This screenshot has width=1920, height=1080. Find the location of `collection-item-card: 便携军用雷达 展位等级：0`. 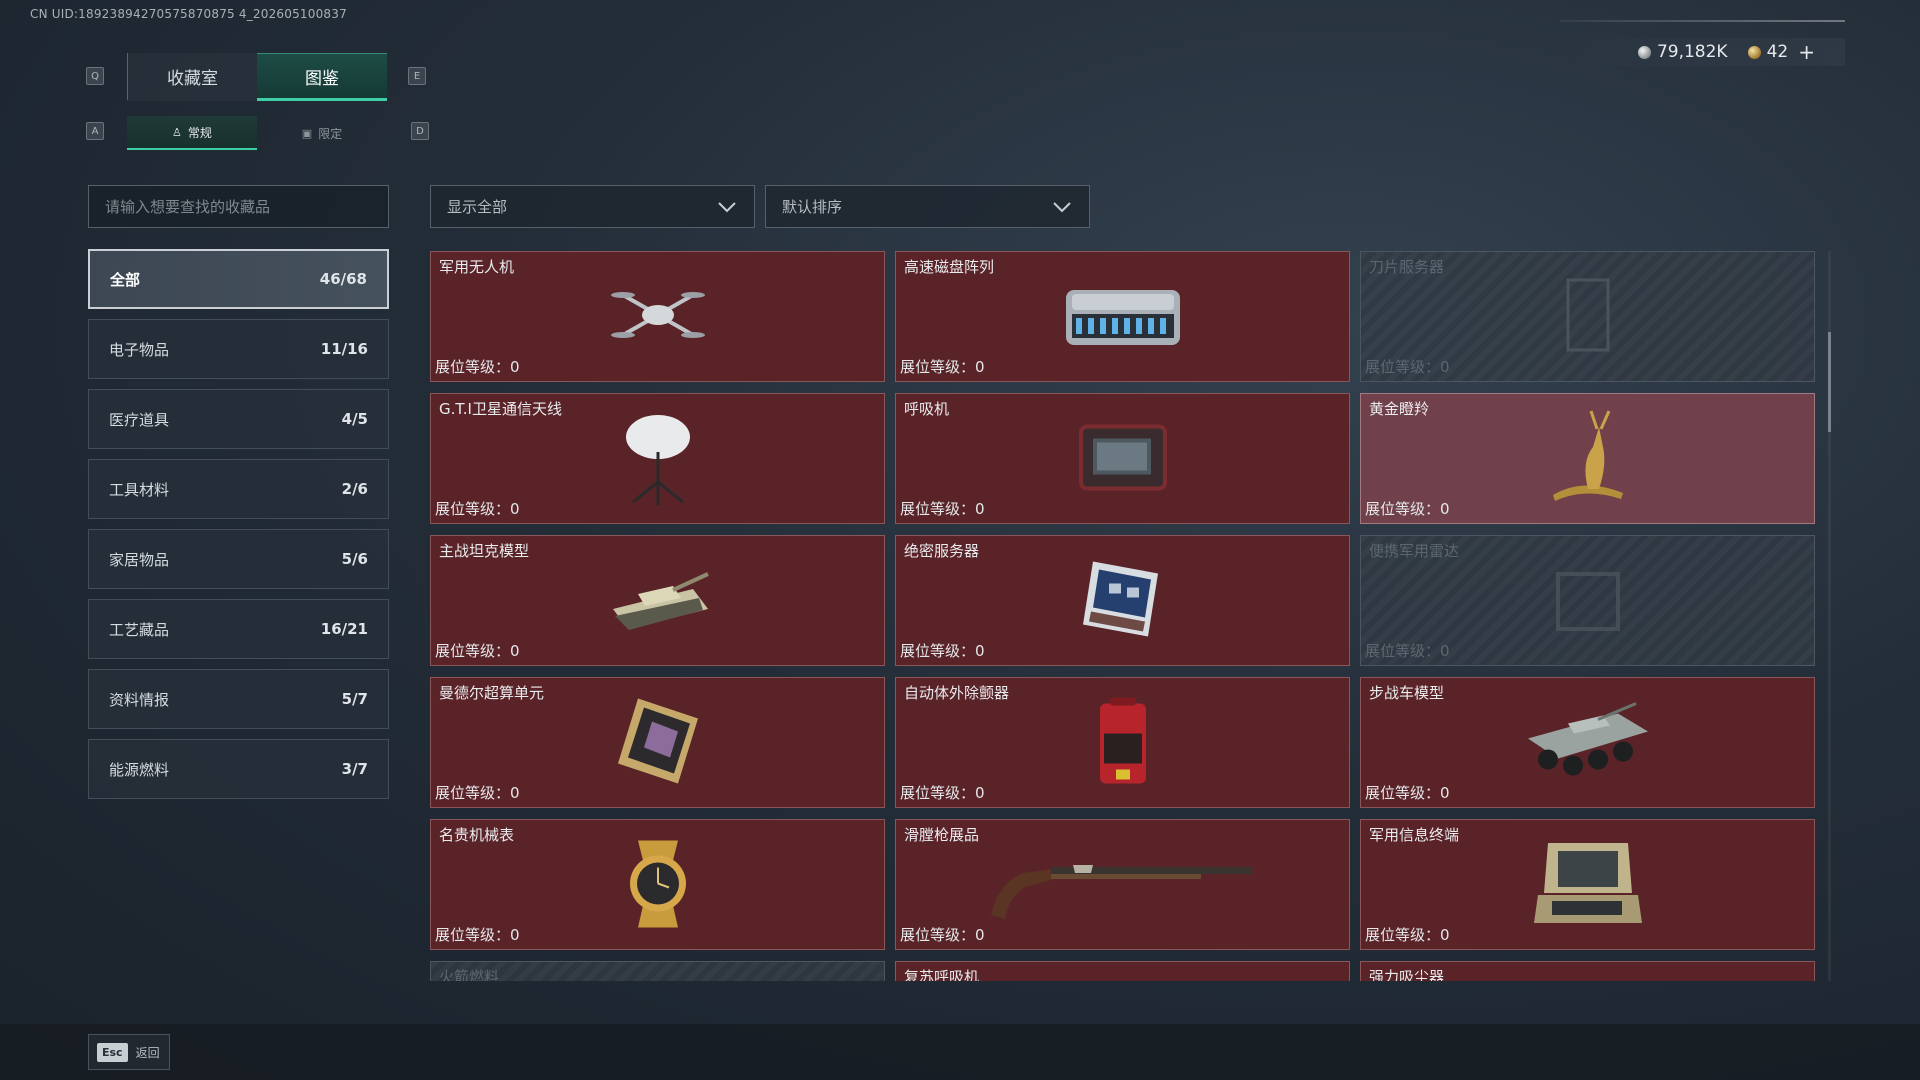

collection-item-card: 便携军用雷达 展位等级：0 is located at coordinates (1587, 600).